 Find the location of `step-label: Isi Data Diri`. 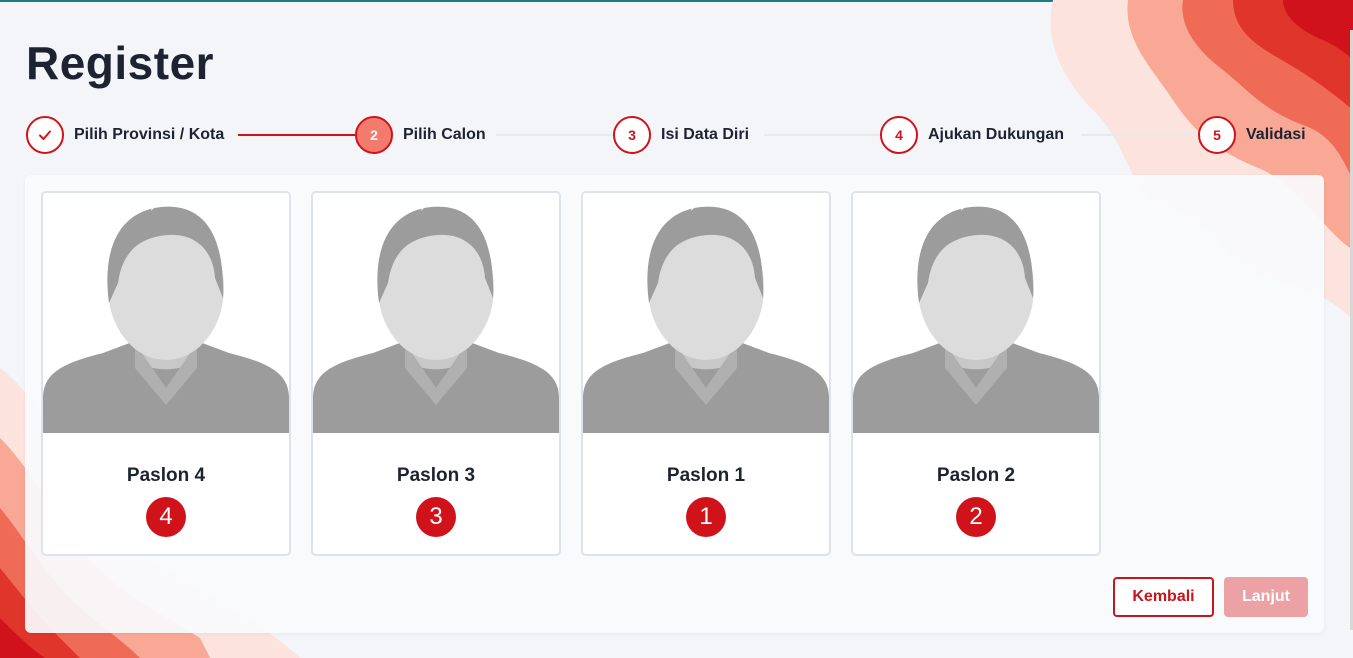

step-label: Isi Data Diri is located at coordinates (705, 134).